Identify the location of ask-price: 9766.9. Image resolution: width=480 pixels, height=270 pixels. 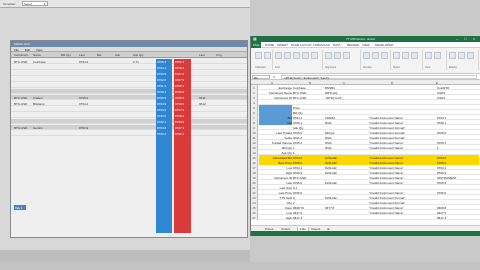
(182, 104).